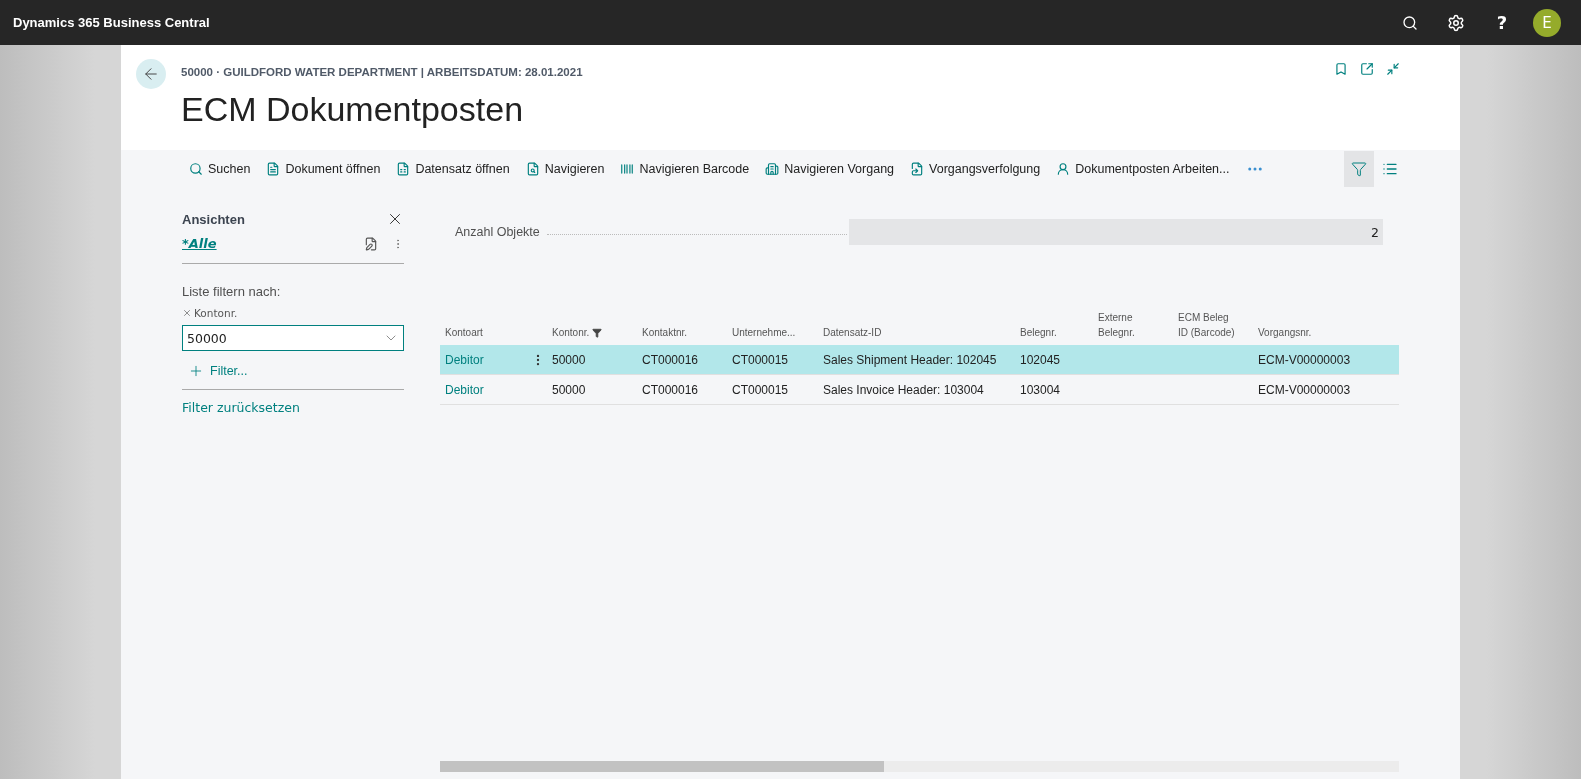  I want to click on filter-icon, so click(1359, 169).